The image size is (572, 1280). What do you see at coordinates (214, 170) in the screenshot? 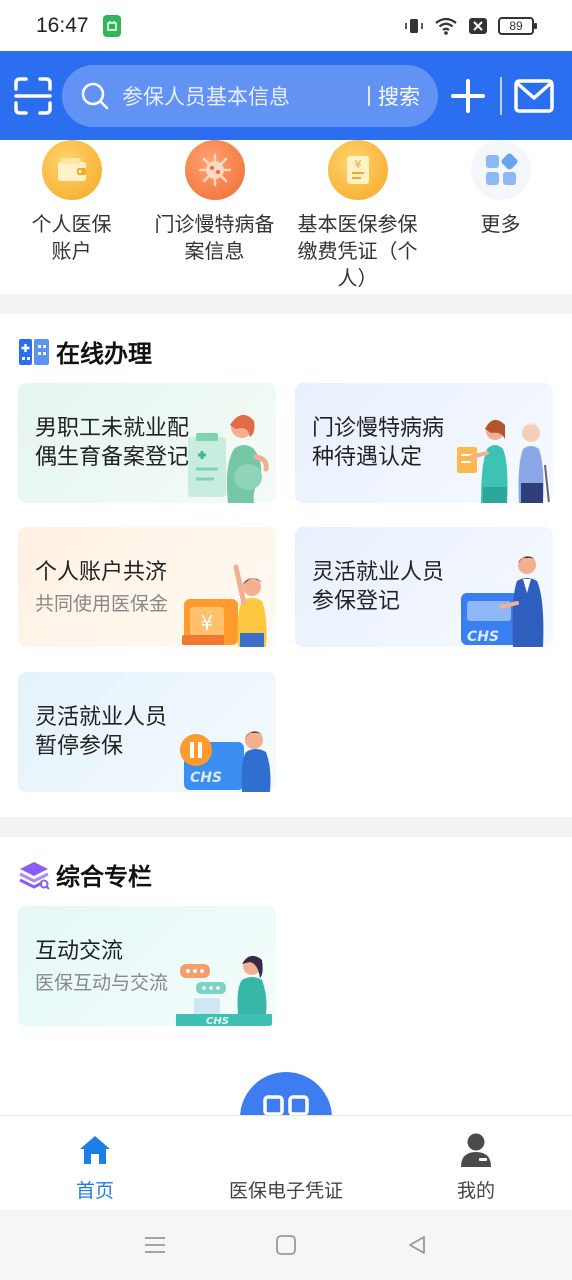
I see `virus-icon` at bounding box center [214, 170].